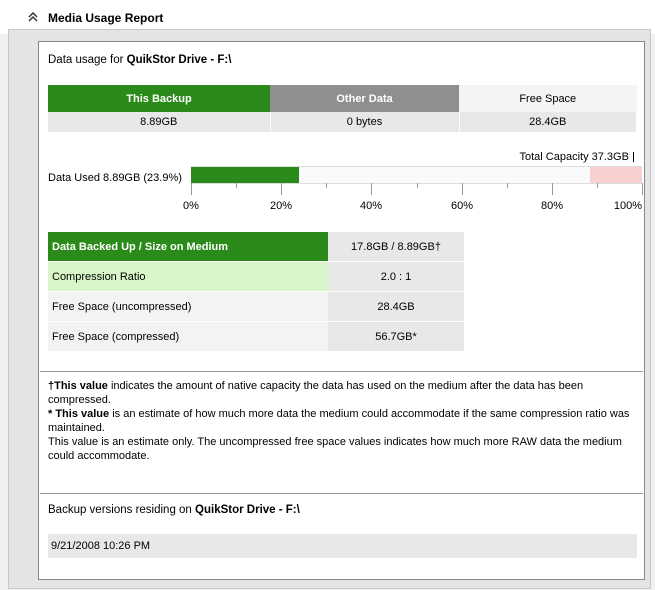  I want to click on axis-tick-label: 40%, so click(371, 206).